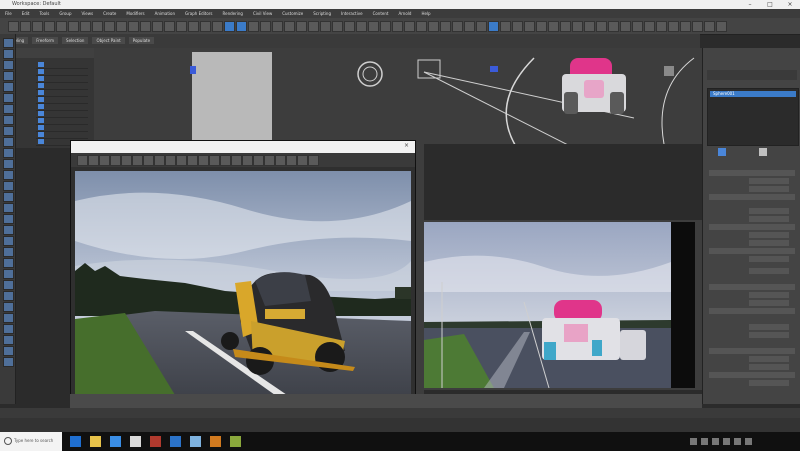  Describe the element at coordinates (425, 13) in the screenshot. I see `menu-item-help: Help` at that location.